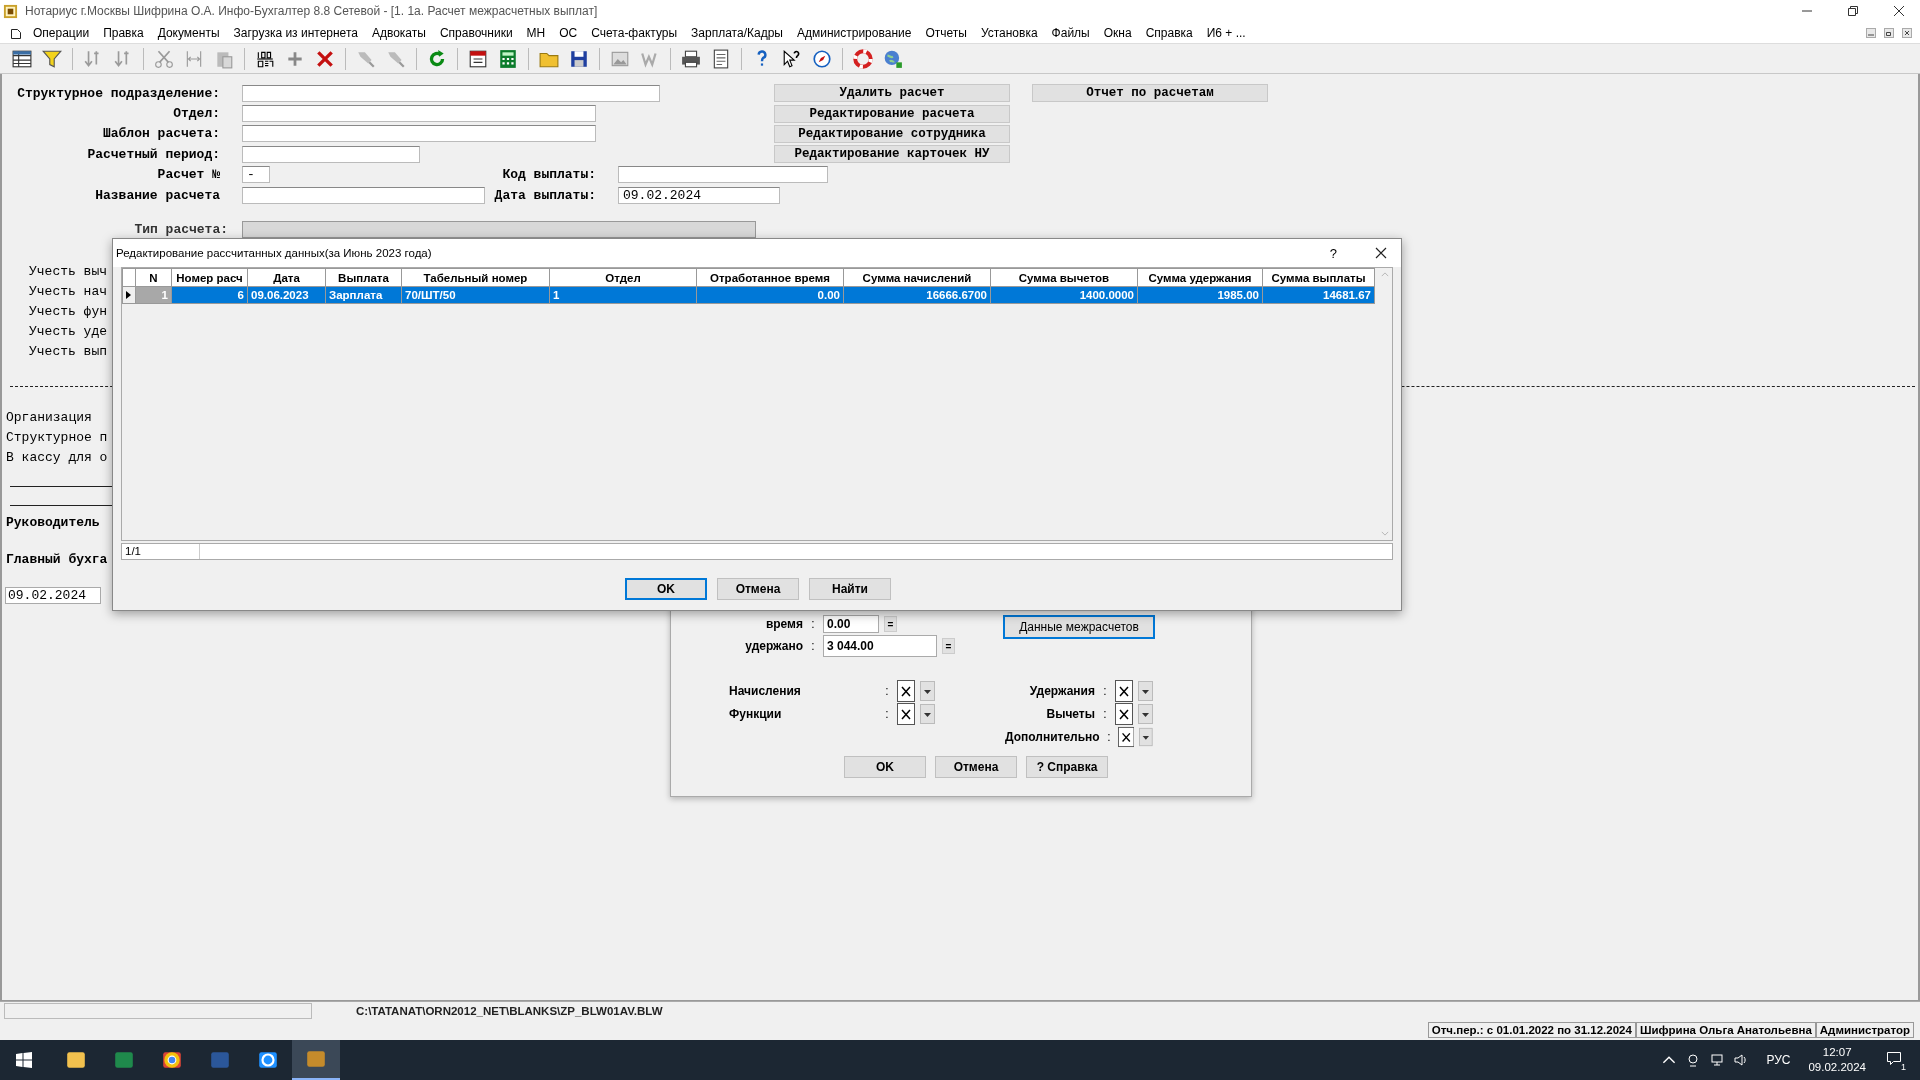 Image resolution: width=1920 pixels, height=1080 pixels. What do you see at coordinates (699, 195) in the screenshot?
I see `input-field: 09.02.2024` at bounding box center [699, 195].